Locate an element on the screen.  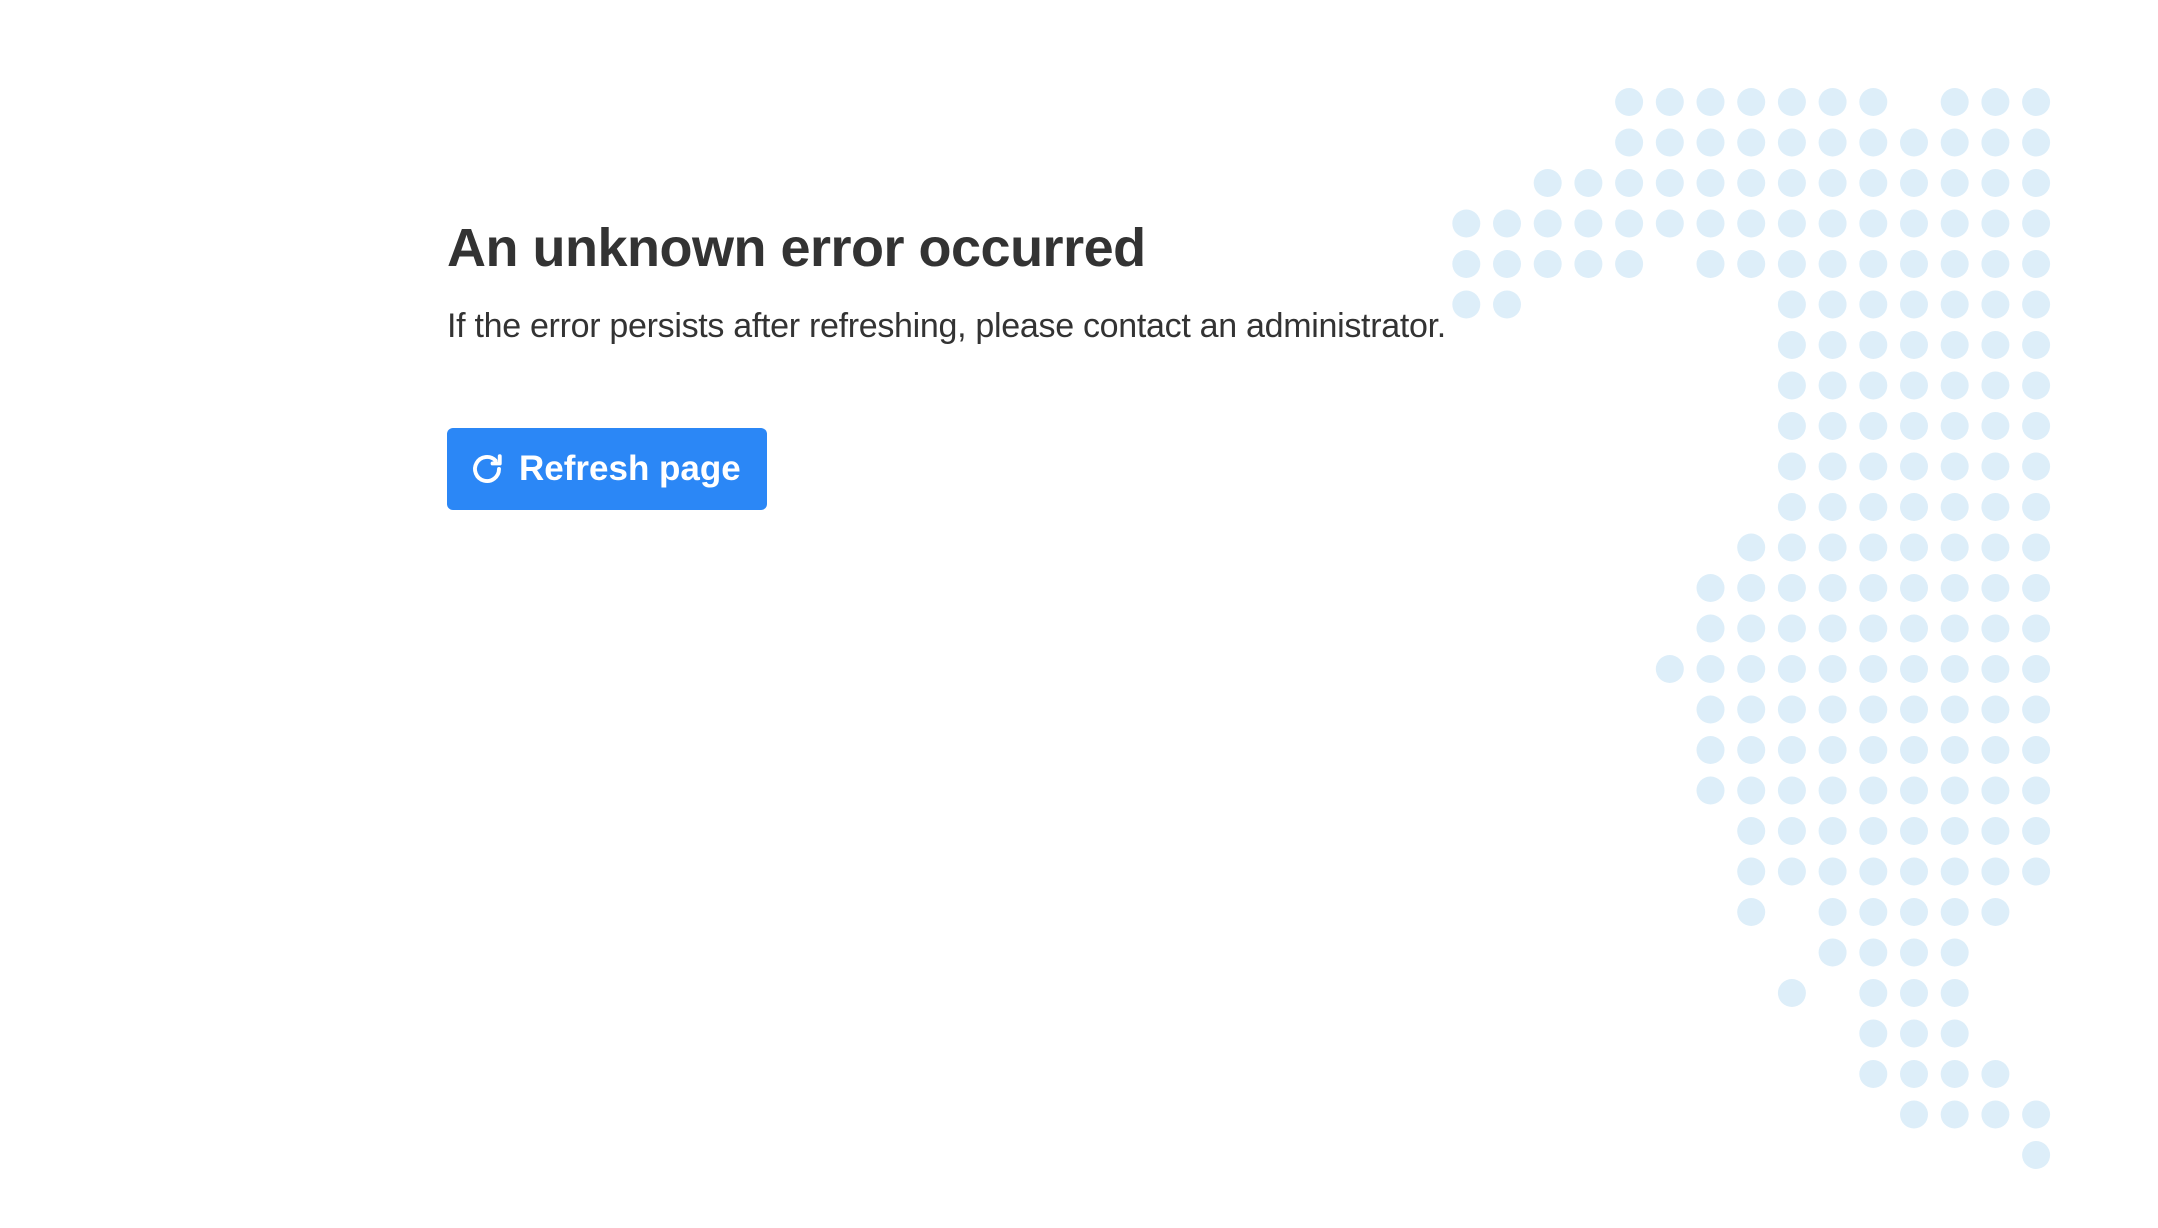
refresh-page-button: Refresh page is located at coordinates (607, 469).